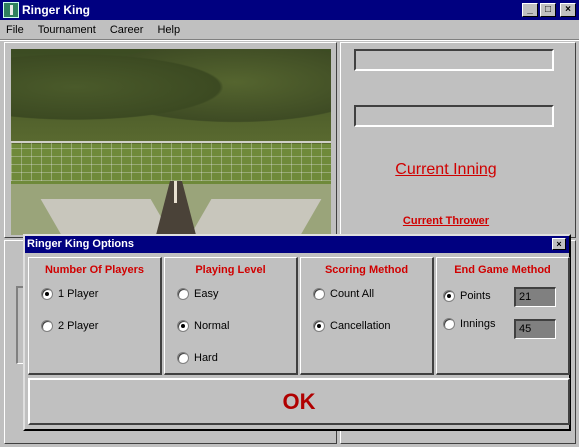 The image size is (579, 447). Describe the element at coordinates (78, 294) in the screenshot. I see `radio-label: 1 Player` at that location.